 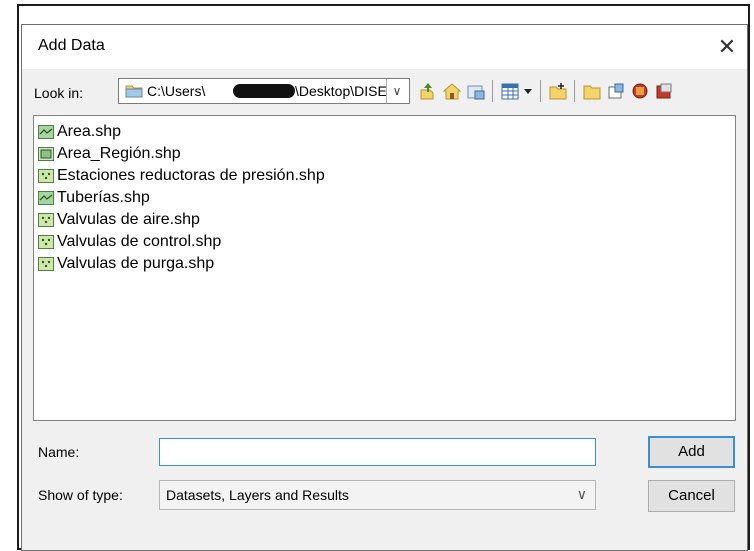 What do you see at coordinates (89, 131) in the screenshot?
I see `file-name: Area.shp` at bounding box center [89, 131].